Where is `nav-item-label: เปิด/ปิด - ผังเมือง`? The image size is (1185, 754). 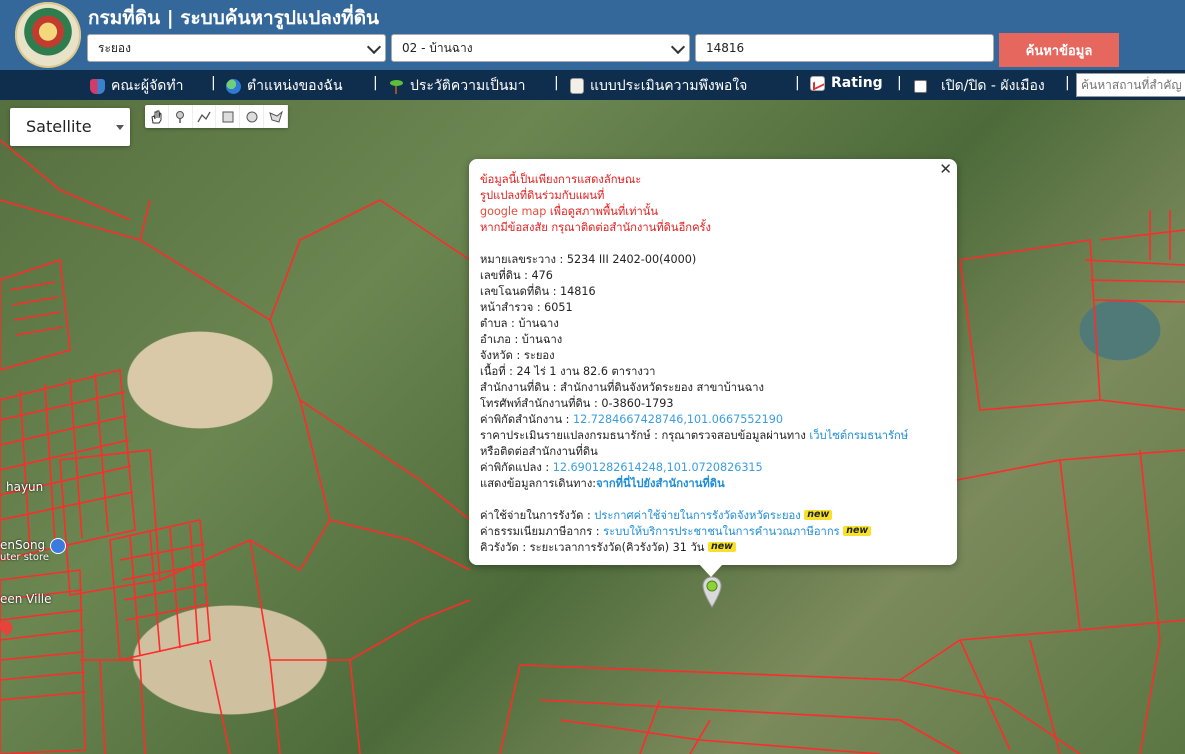
nav-item-label: เปิด/ปิด - ผังเมือง is located at coordinates (993, 86).